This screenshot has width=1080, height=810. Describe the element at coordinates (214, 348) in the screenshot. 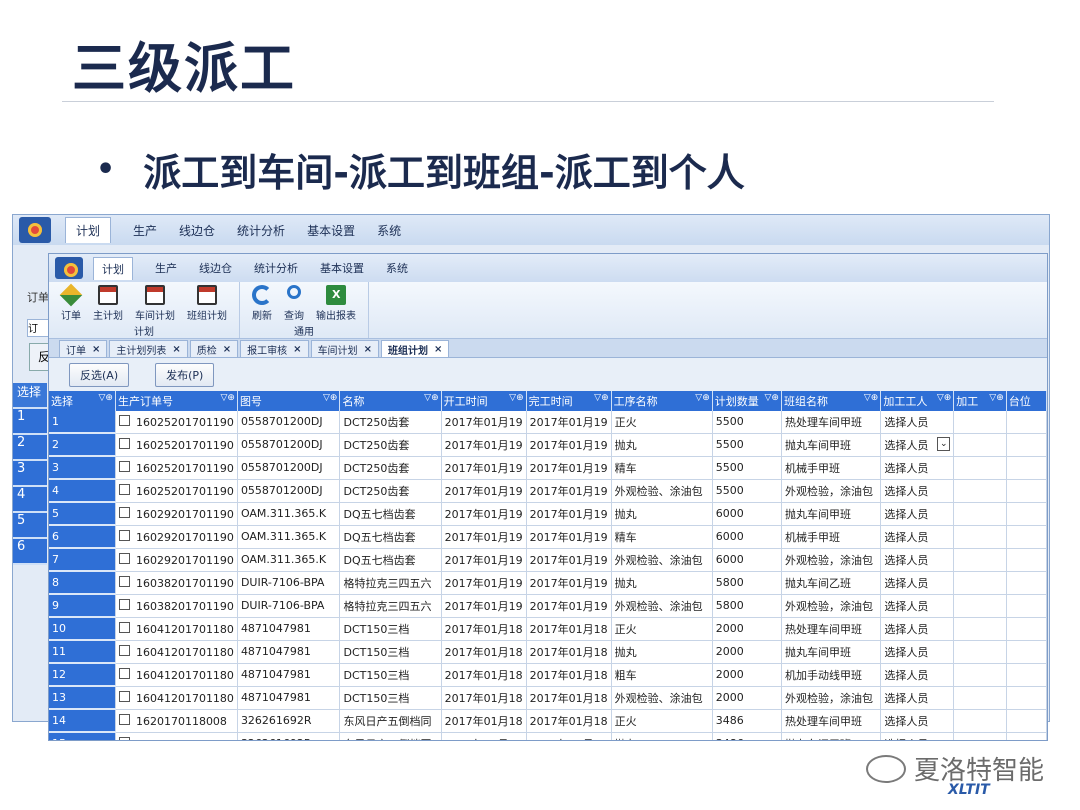

I see `tab-quality-check: 质检 ×` at that location.